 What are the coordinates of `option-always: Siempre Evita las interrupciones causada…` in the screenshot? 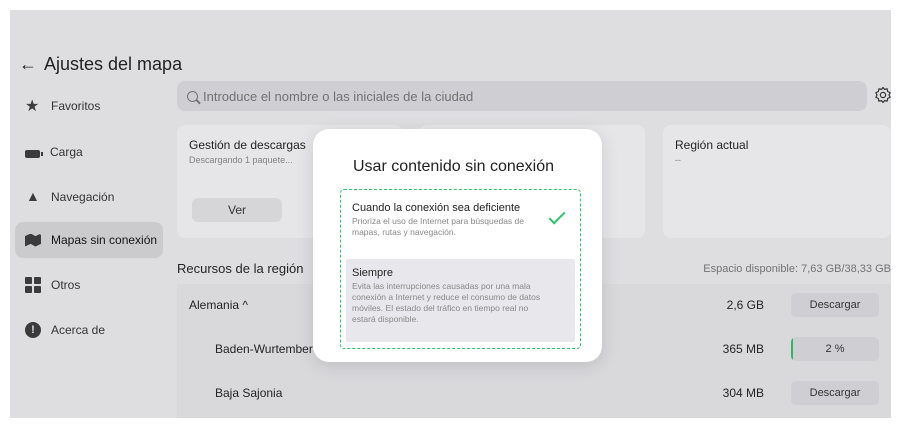 It's located at (460, 300).